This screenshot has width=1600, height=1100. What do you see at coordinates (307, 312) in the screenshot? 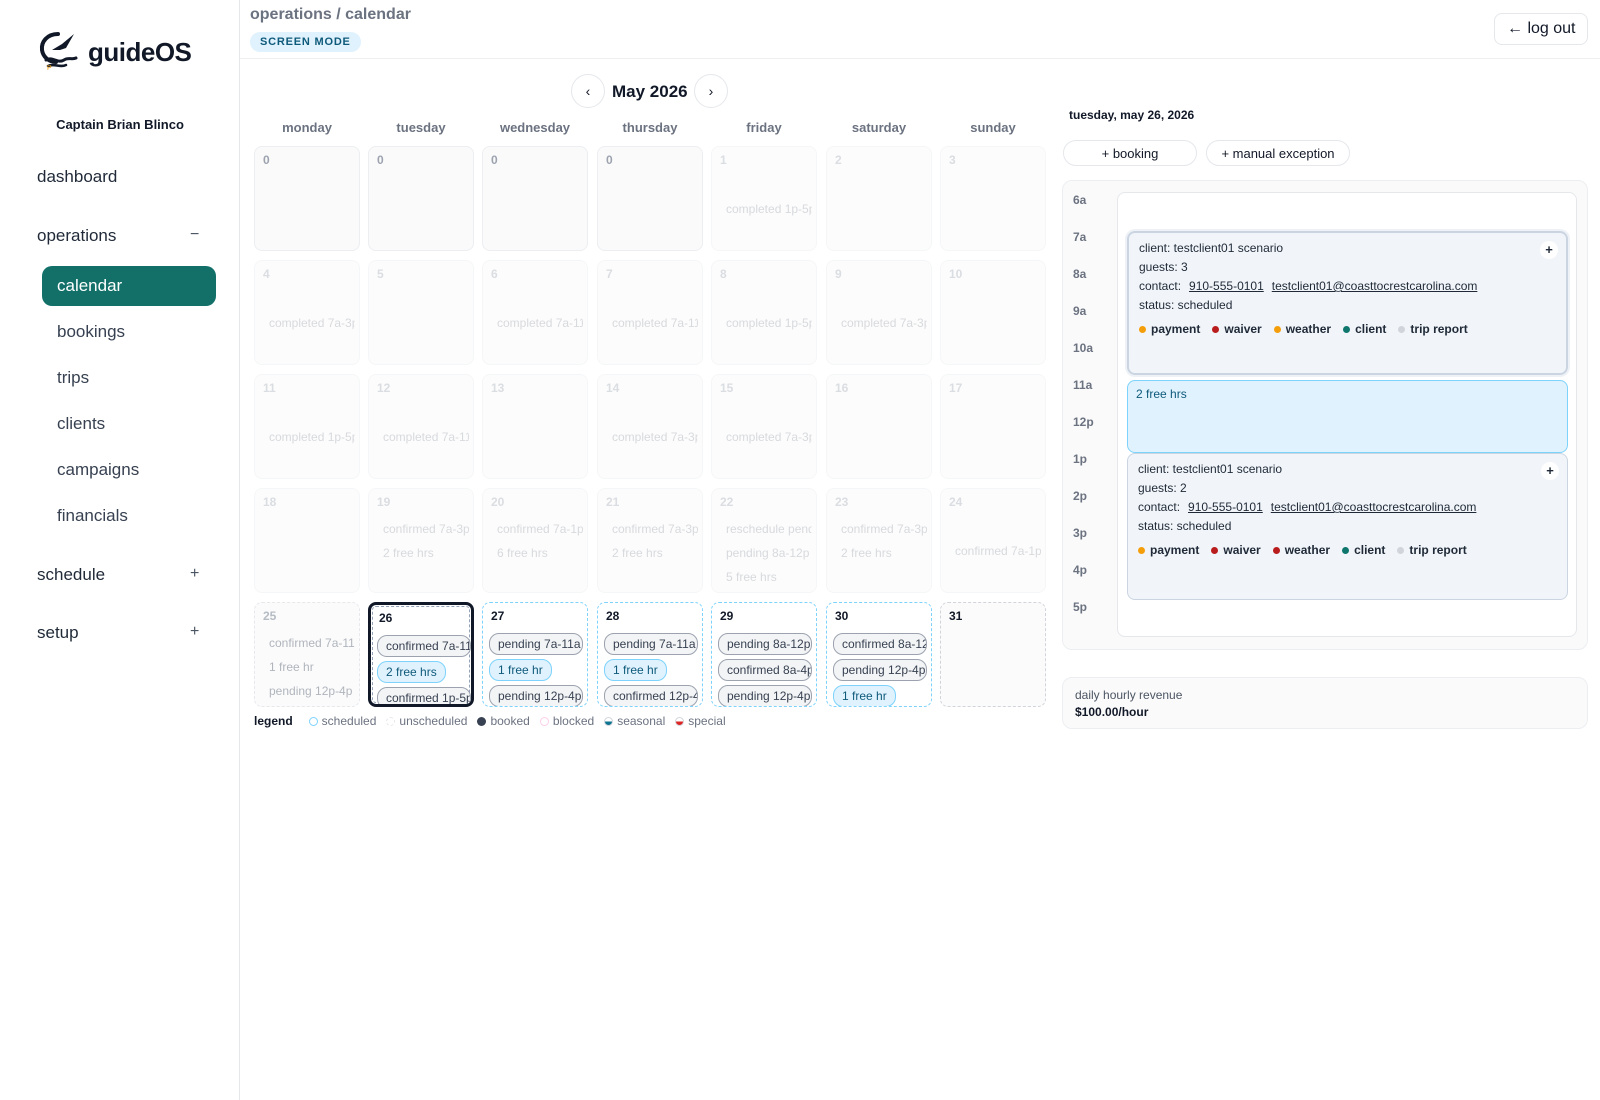
I see `calendar-day-cell: 4 completed 7a-3p` at bounding box center [307, 312].